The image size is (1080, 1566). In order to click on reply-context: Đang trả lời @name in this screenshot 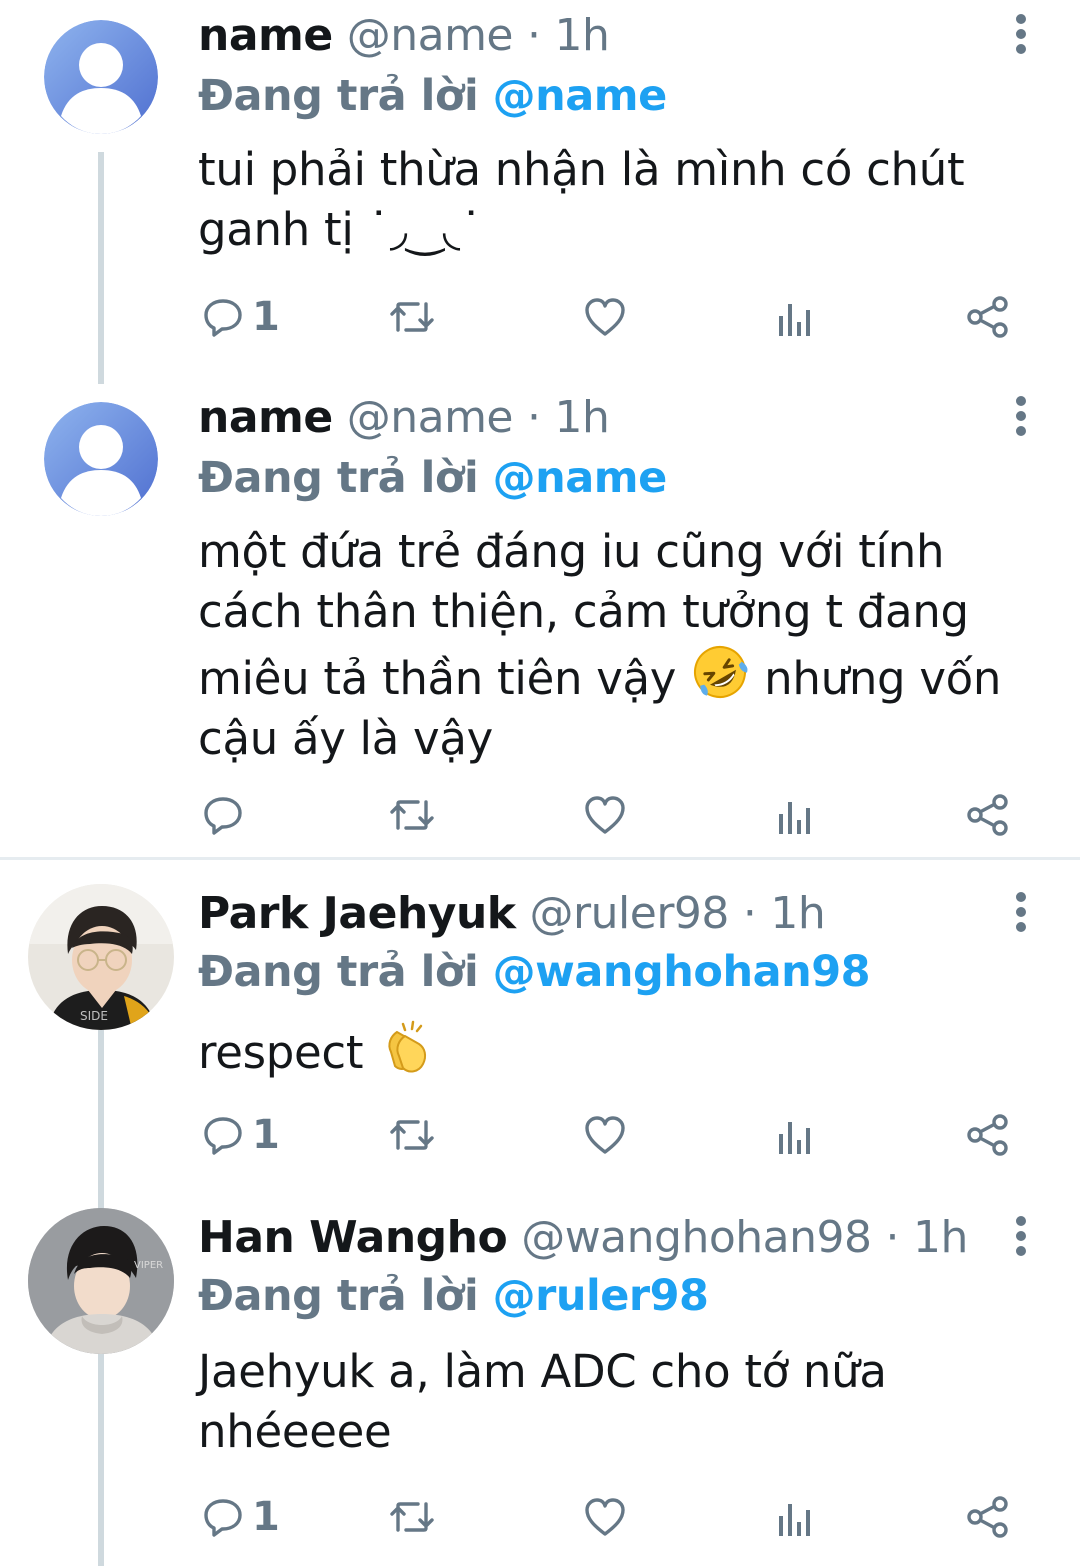, I will do `click(432, 96)`.